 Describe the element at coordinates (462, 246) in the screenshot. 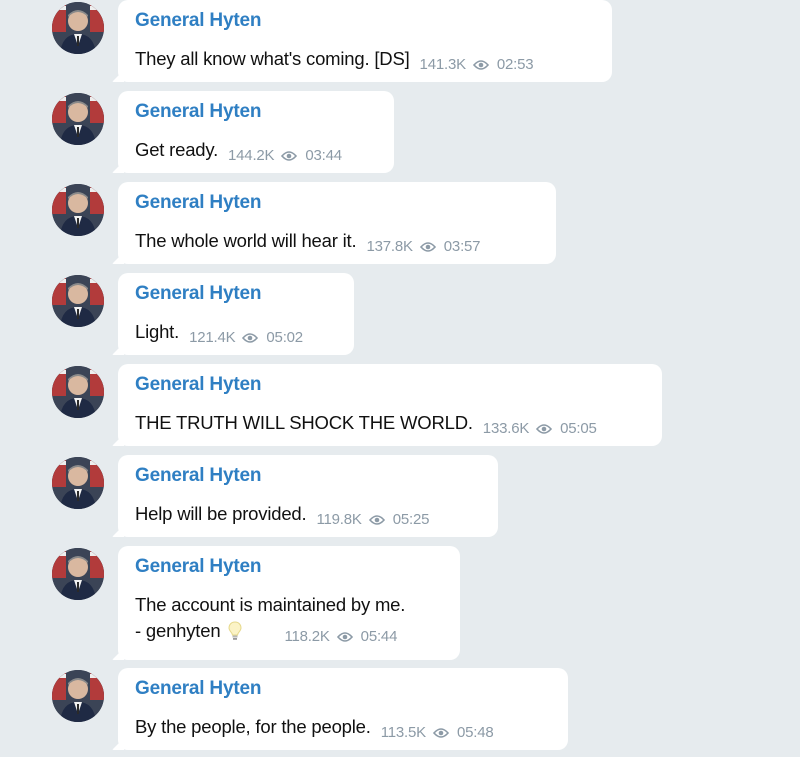

I see `message-time: 03:57` at that location.